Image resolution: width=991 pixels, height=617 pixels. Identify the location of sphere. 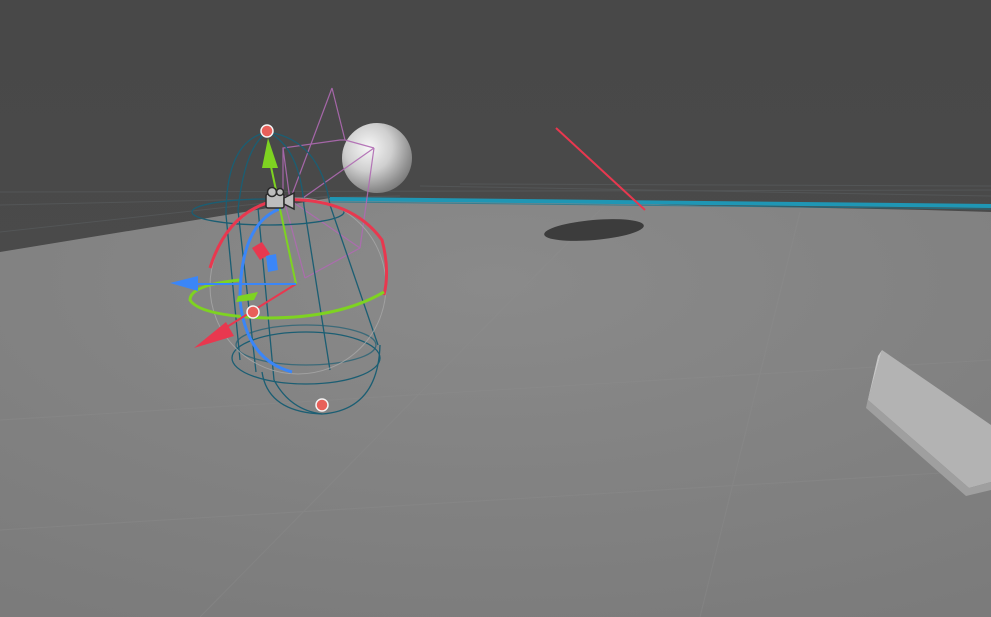
(377, 158).